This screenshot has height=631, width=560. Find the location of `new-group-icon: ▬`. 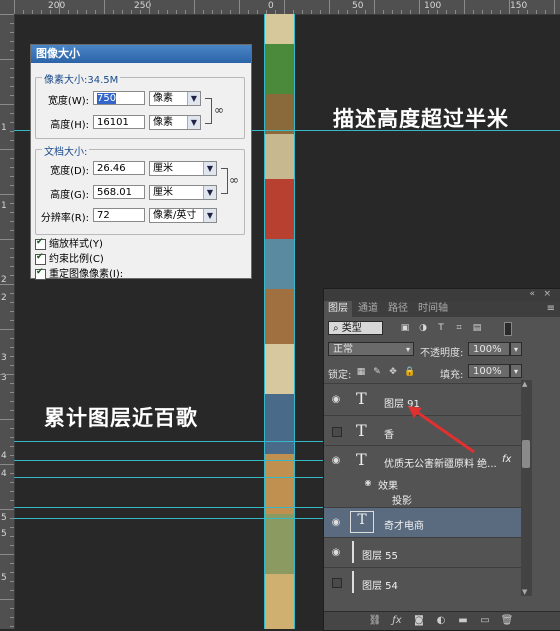

new-group-icon: ▬ is located at coordinates (463, 620).